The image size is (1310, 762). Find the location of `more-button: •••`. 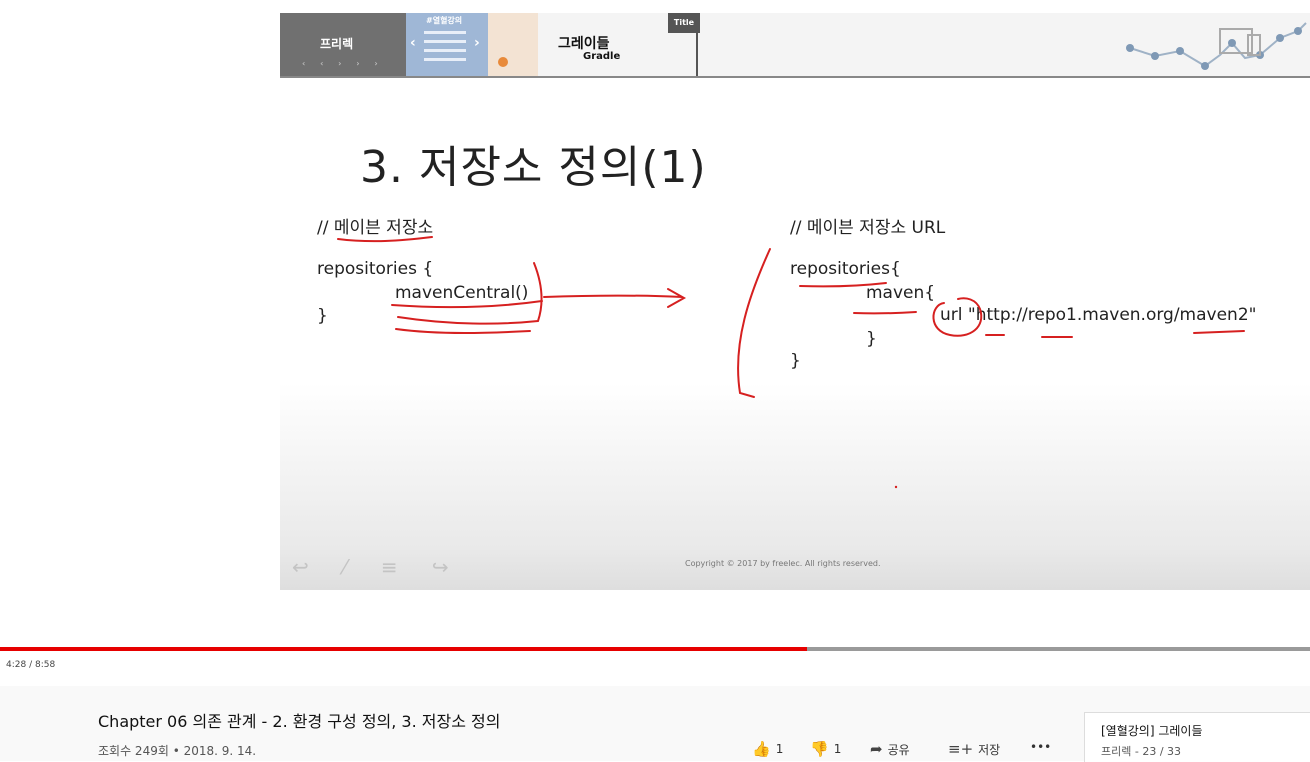

more-button: ••• is located at coordinates (1040, 747).